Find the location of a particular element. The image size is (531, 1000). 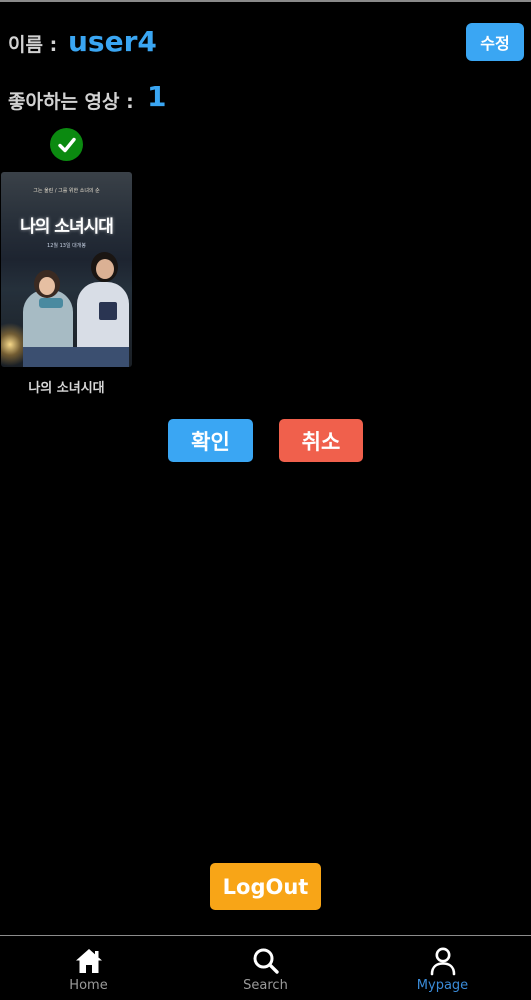

poster-figure-girl-scarf is located at coordinates (51, 303).